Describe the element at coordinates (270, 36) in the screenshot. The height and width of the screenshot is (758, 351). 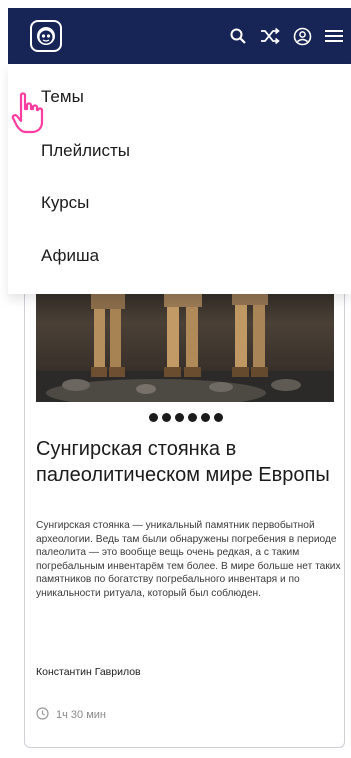
I see `shuffle-icon` at that location.